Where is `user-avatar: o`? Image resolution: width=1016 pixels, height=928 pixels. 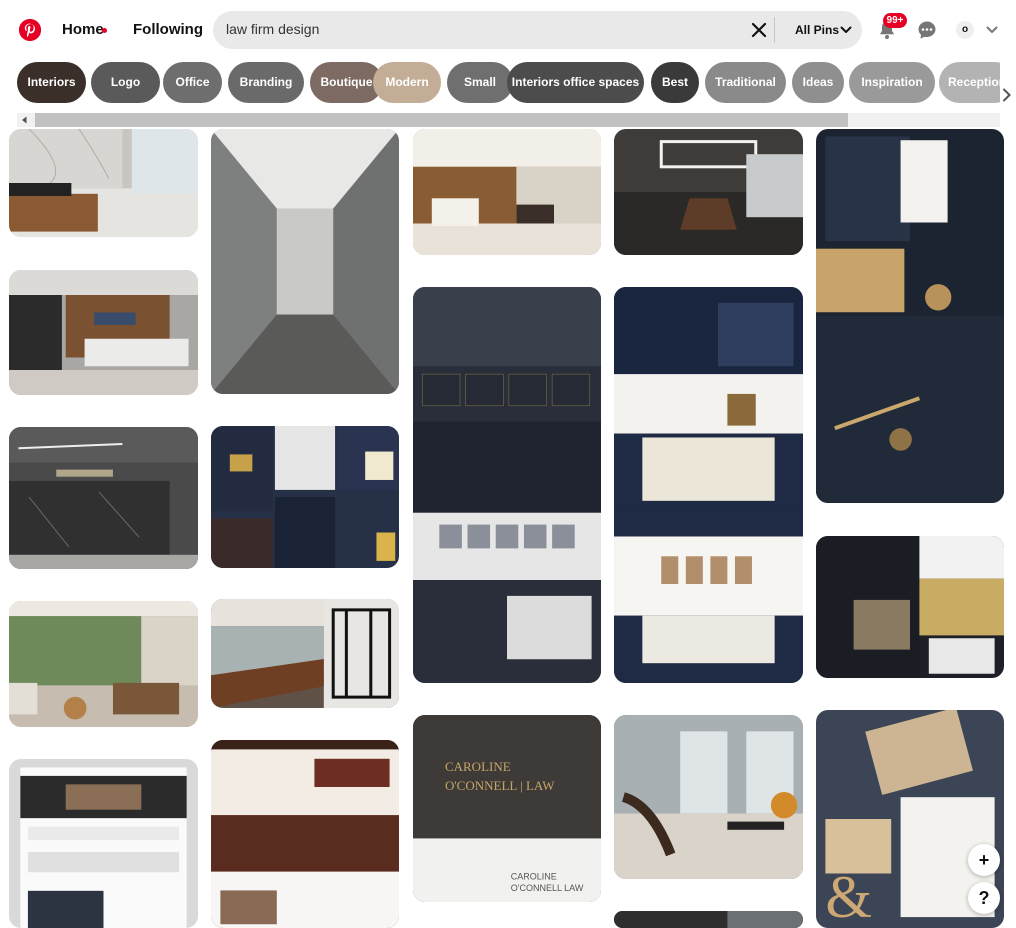 user-avatar: o is located at coordinates (965, 30).